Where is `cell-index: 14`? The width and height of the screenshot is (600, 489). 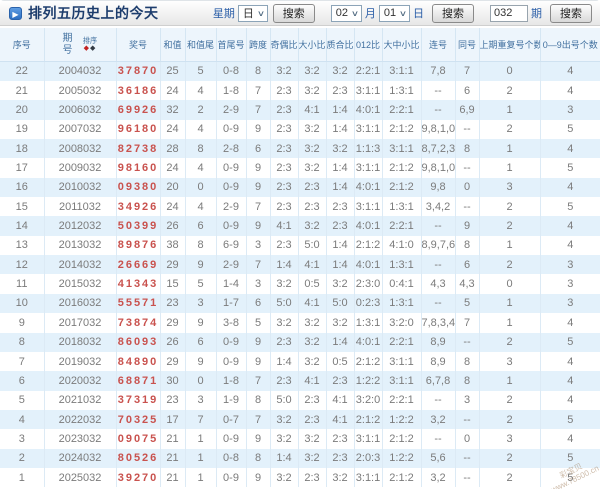 cell-index: 14 is located at coordinates (22, 226).